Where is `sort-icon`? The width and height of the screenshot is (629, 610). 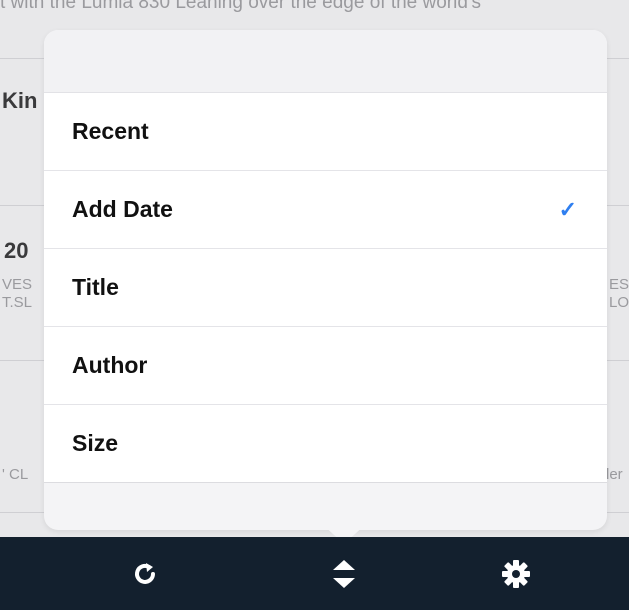 sort-icon is located at coordinates (344, 573).